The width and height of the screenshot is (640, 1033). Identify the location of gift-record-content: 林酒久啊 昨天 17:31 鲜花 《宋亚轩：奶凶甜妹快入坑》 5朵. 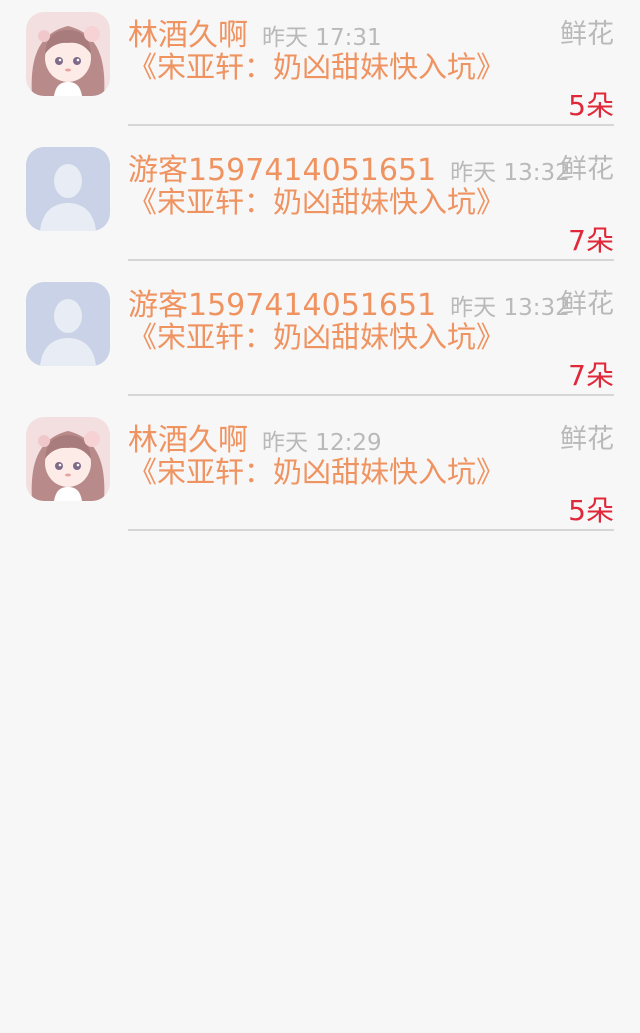
(371, 68).